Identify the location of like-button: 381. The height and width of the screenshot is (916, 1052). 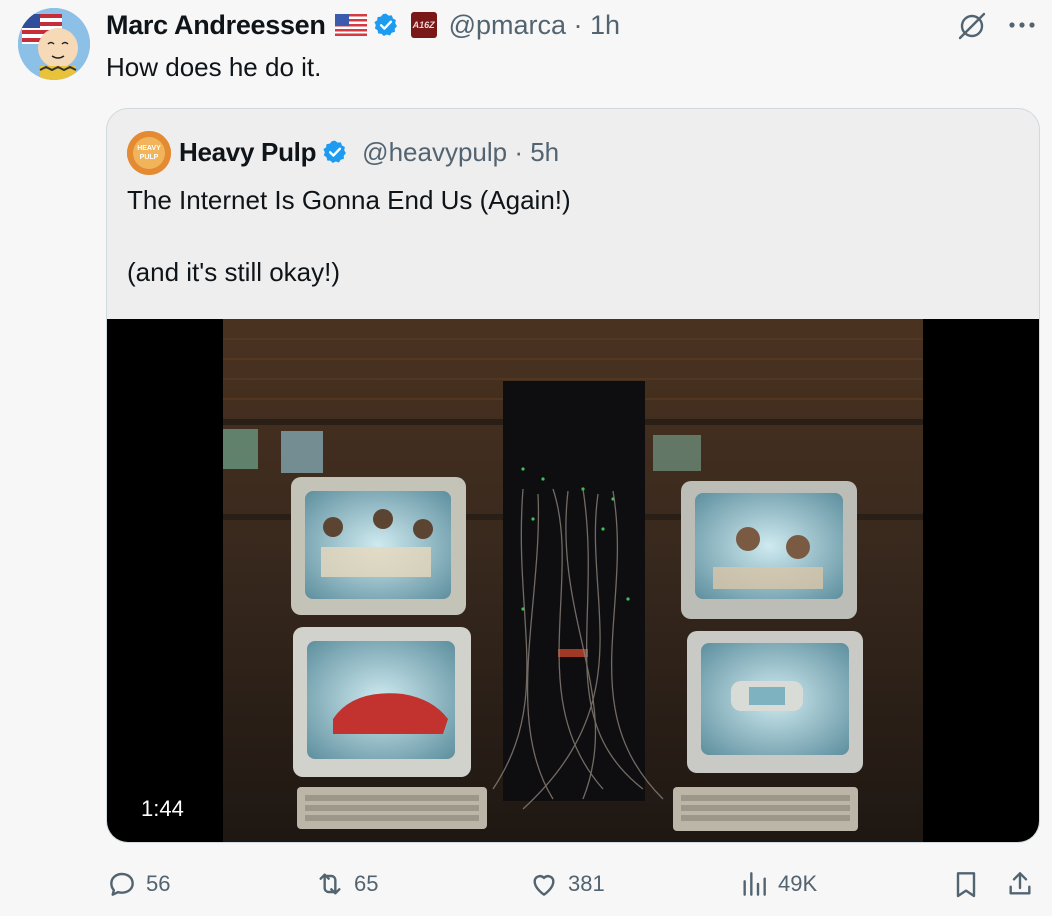
(566, 884).